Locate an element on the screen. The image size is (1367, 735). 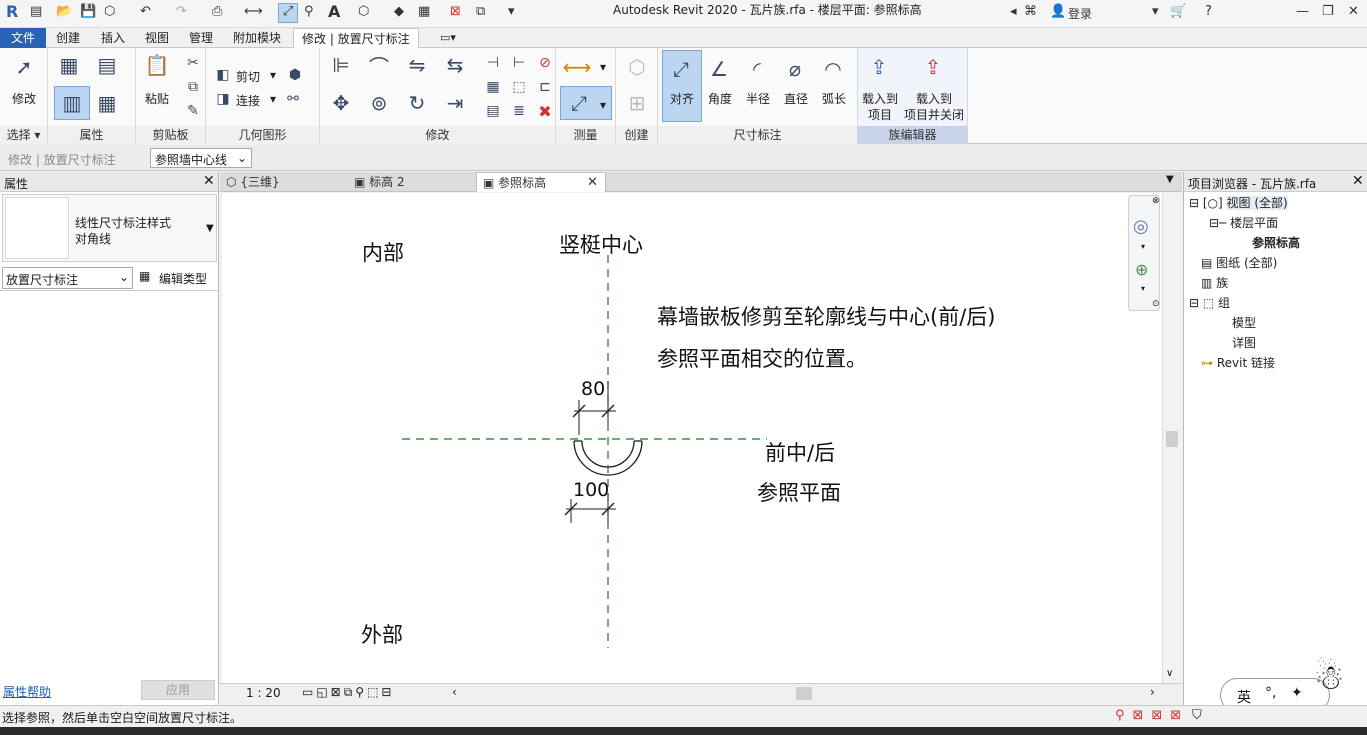
trim-icon: ⇥ is located at coordinates (455, 103).